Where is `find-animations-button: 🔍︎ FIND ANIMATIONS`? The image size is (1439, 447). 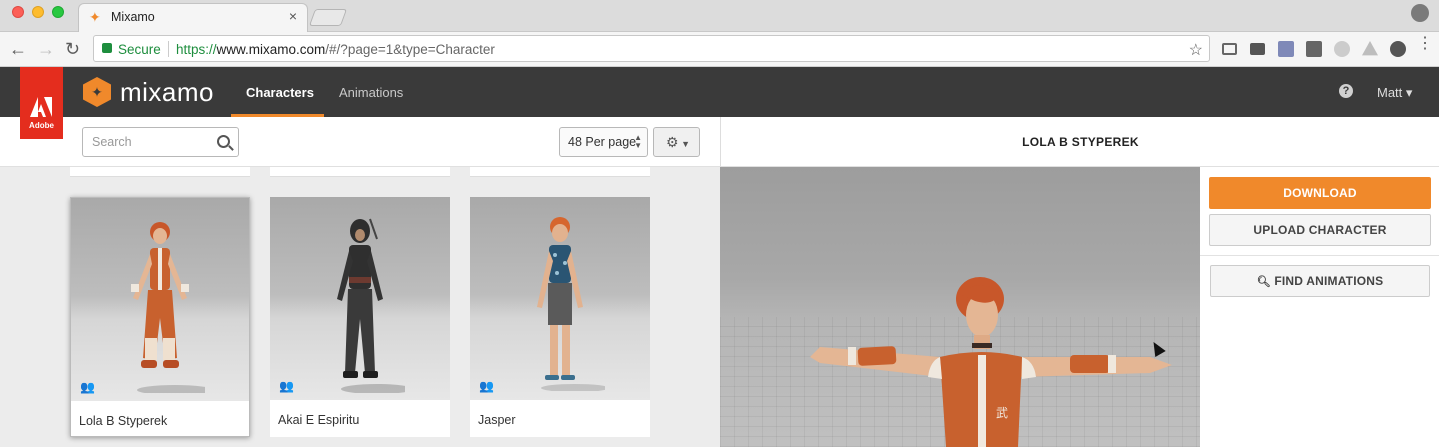 find-animations-button: 🔍︎ FIND ANIMATIONS is located at coordinates (1320, 281).